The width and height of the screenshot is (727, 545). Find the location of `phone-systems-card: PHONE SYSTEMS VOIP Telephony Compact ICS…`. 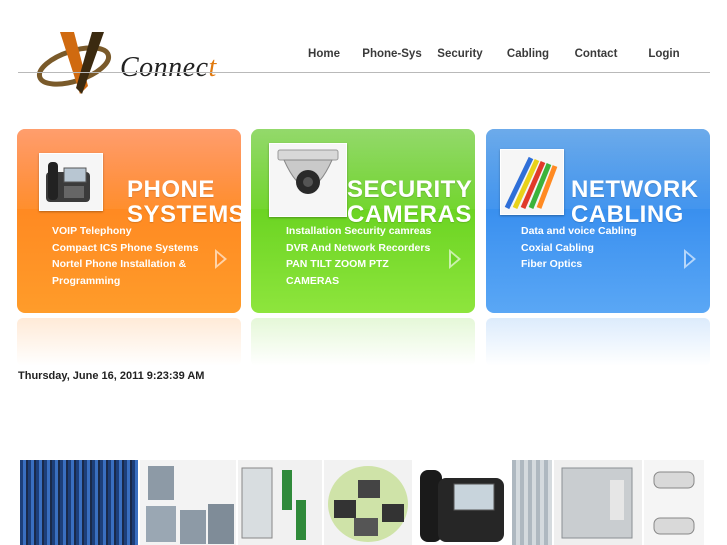

phone-systems-card: PHONE SYSTEMS VOIP Telephony Compact ICS… is located at coordinates (129, 221).